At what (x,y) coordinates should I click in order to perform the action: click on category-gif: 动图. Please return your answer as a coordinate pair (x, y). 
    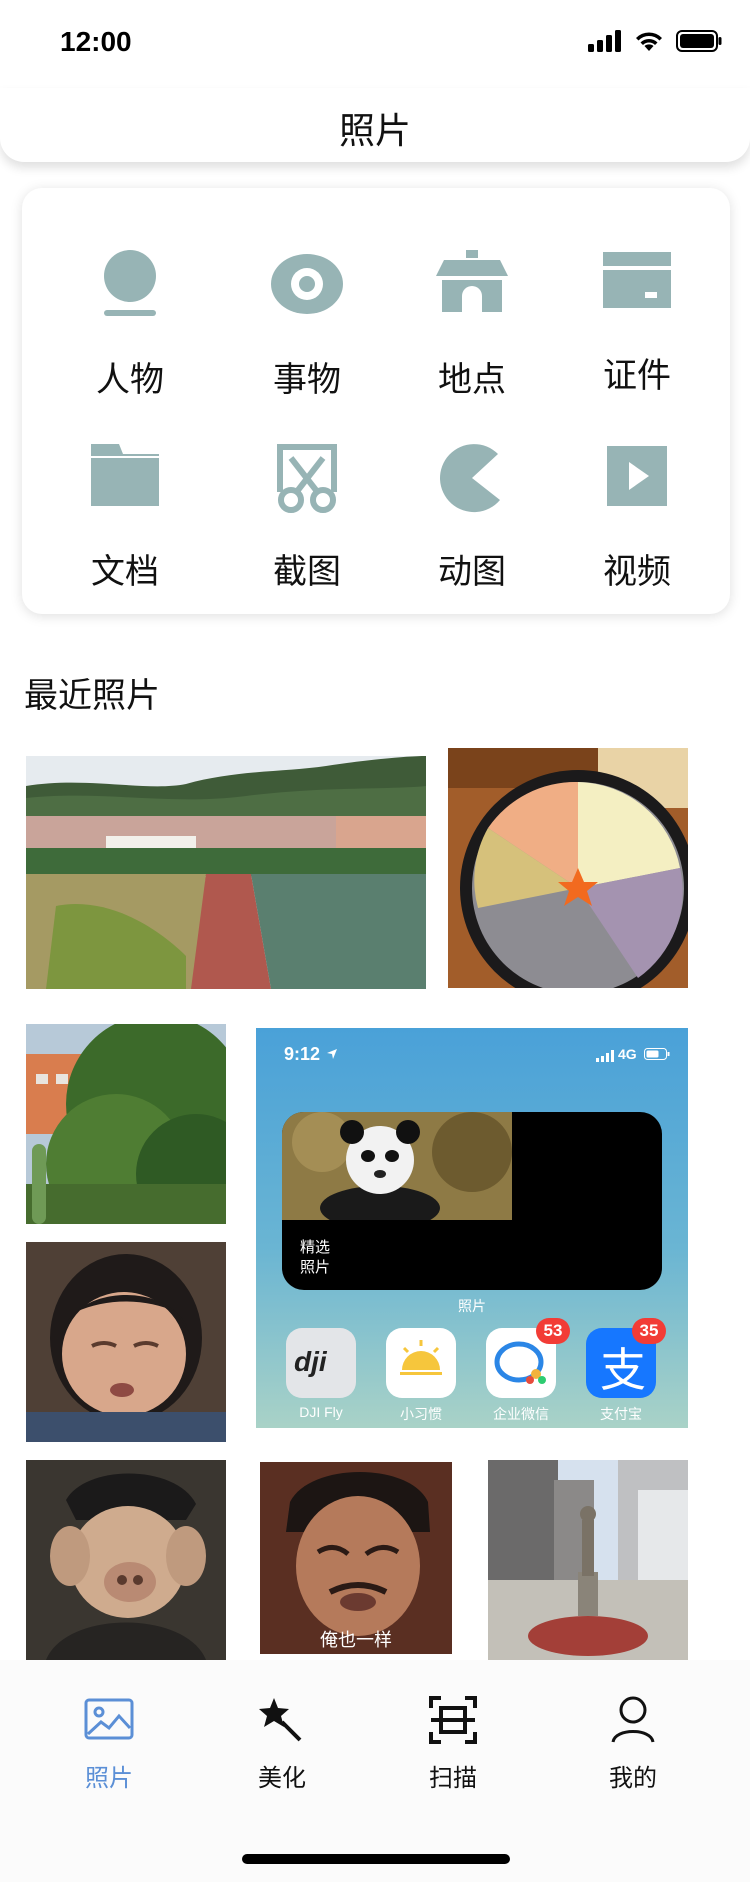
    Looking at the image, I should click on (472, 501).